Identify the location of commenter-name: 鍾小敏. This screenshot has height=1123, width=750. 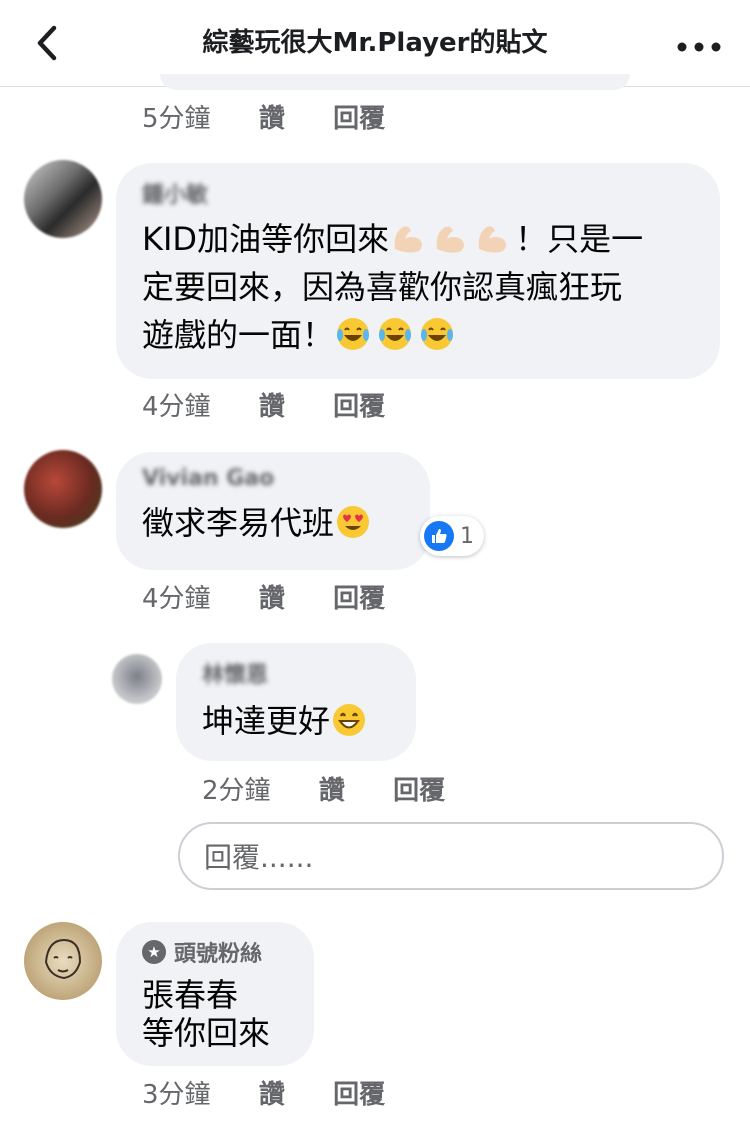
(418, 193).